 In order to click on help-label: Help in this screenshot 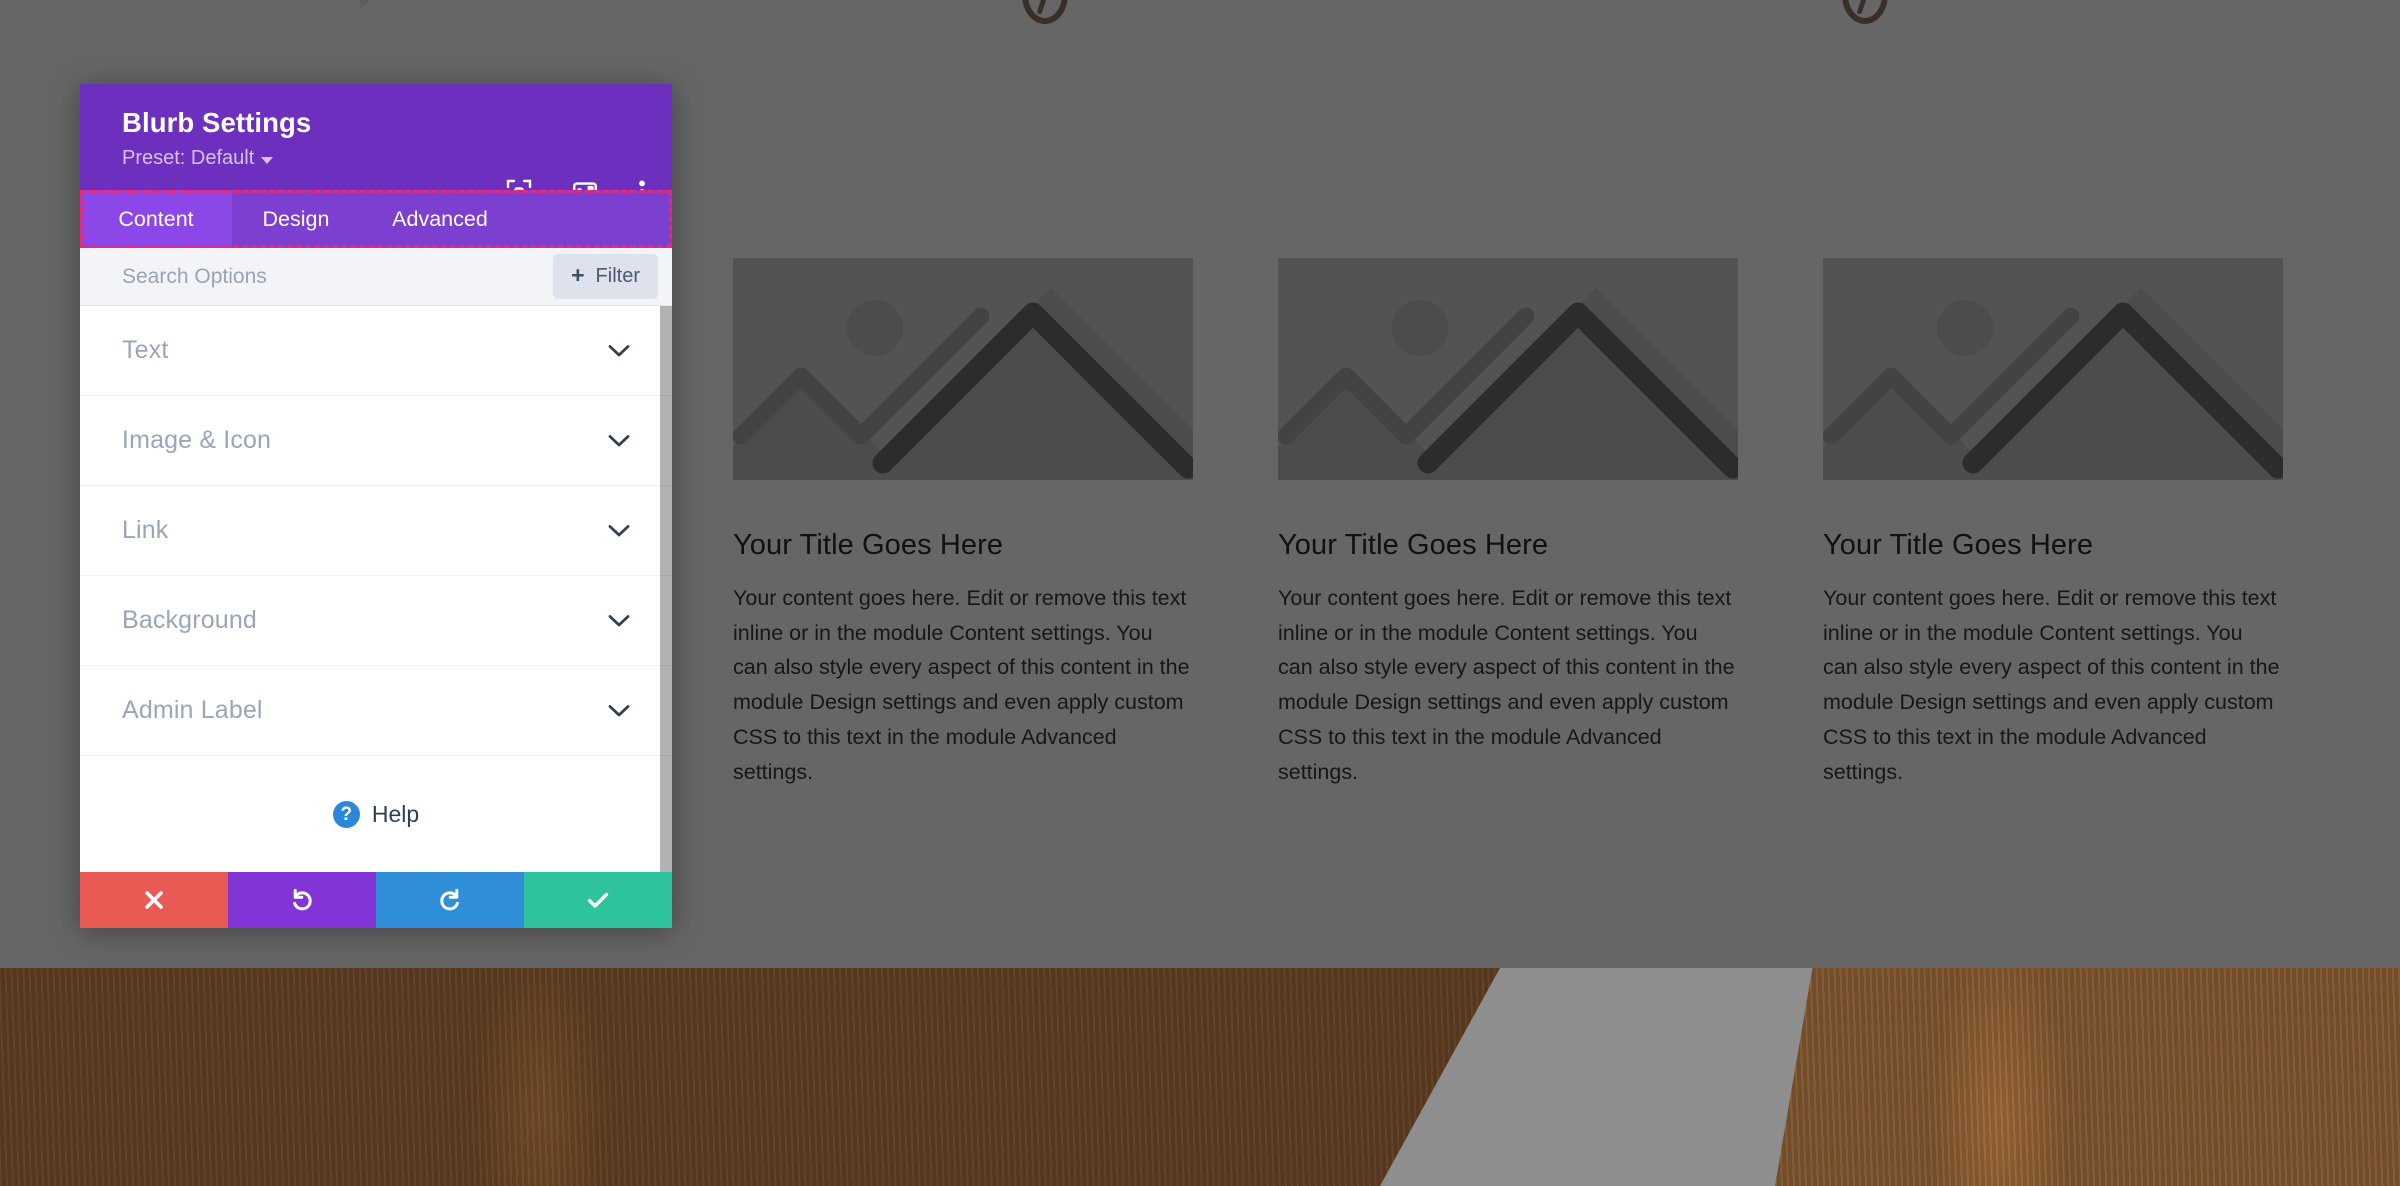, I will do `click(395, 813)`.